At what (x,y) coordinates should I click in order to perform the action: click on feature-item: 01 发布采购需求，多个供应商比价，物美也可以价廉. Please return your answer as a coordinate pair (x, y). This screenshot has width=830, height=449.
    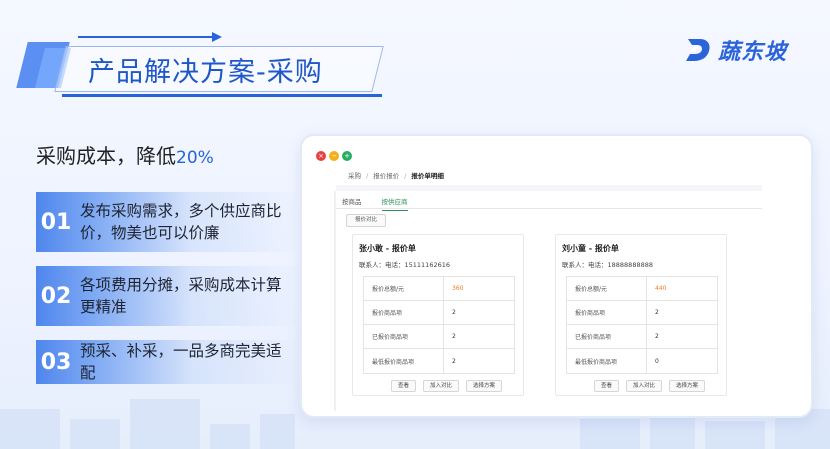
    Looking at the image, I should click on (166, 222).